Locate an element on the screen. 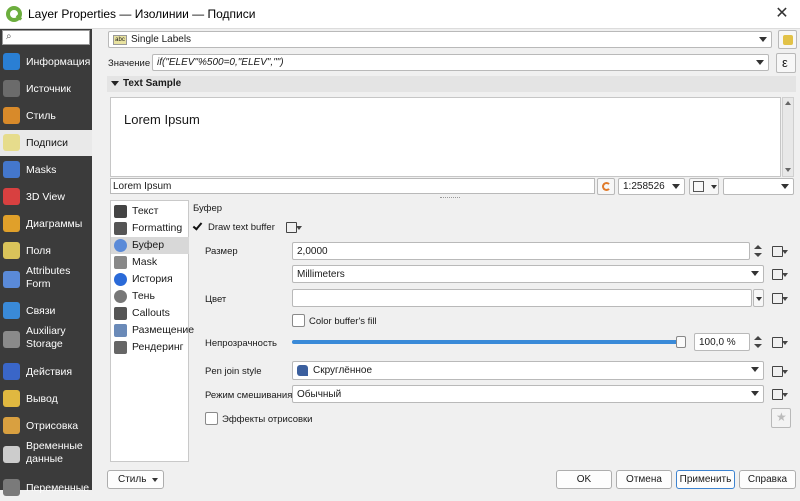  color-menu-button is located at coordinates (758, 298).